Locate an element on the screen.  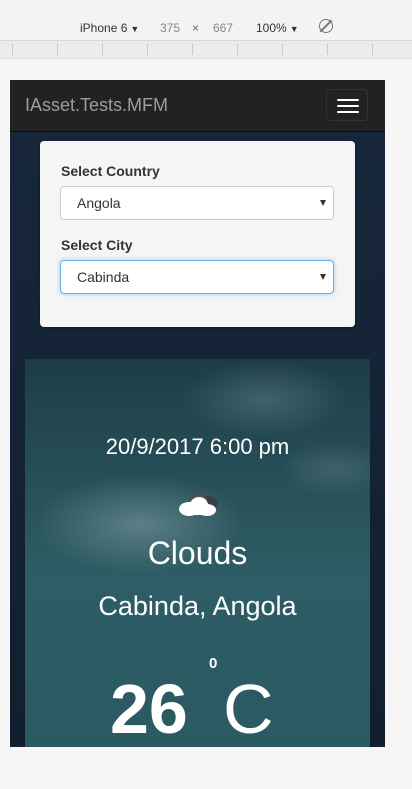
zoom-dropdown-icon: ▼ is located at coordinates (294, 29).